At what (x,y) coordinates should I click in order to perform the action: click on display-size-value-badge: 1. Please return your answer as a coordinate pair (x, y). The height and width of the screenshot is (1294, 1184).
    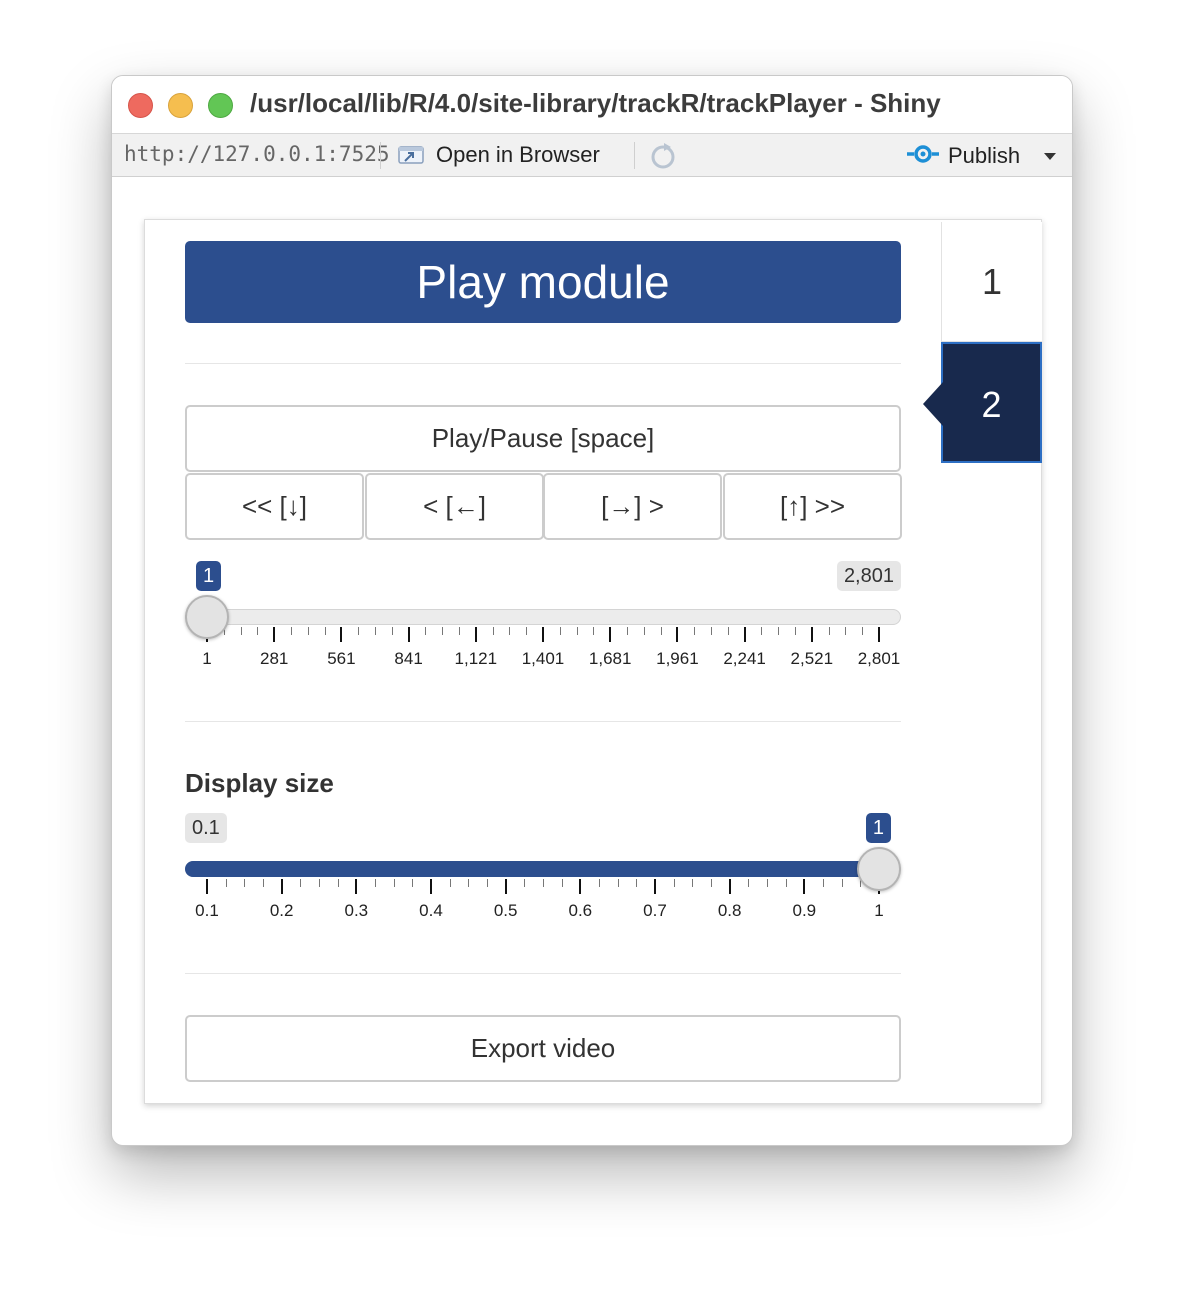
    Looking at the image, I should click on (878, 828).